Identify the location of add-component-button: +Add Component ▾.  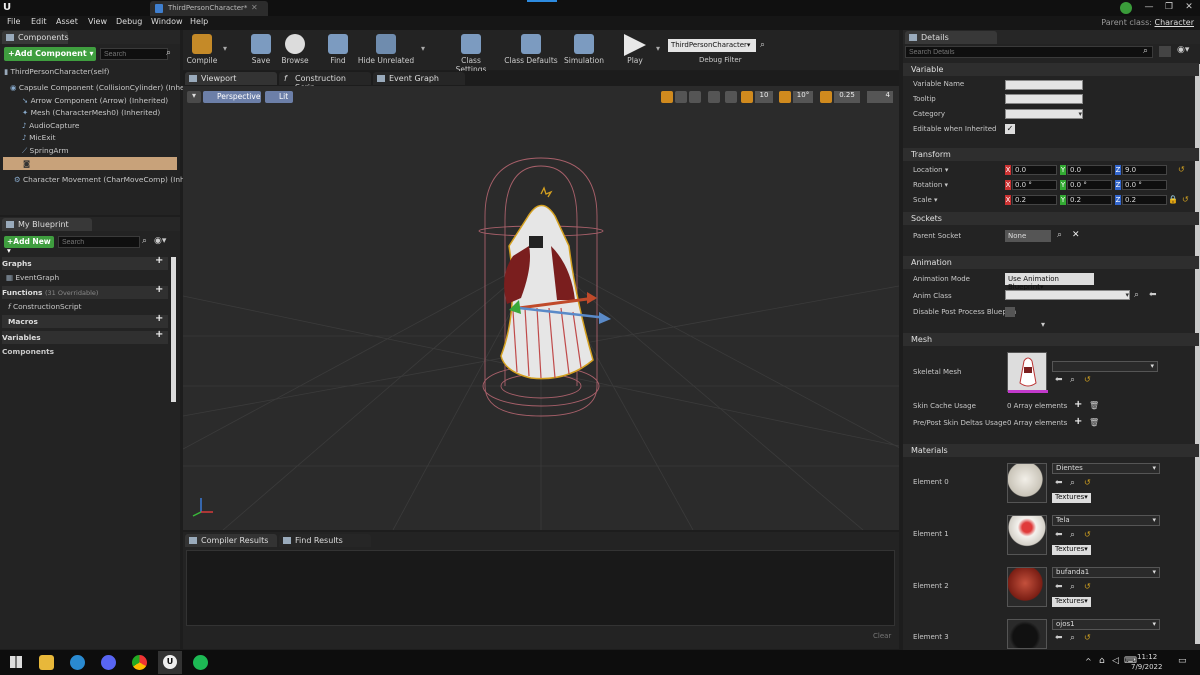
(50, 54).